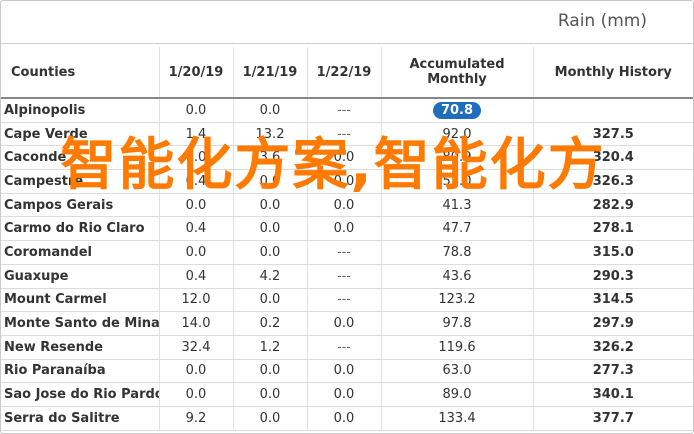  I want to click on column-header-history: Monthly History, so click(613, 73).